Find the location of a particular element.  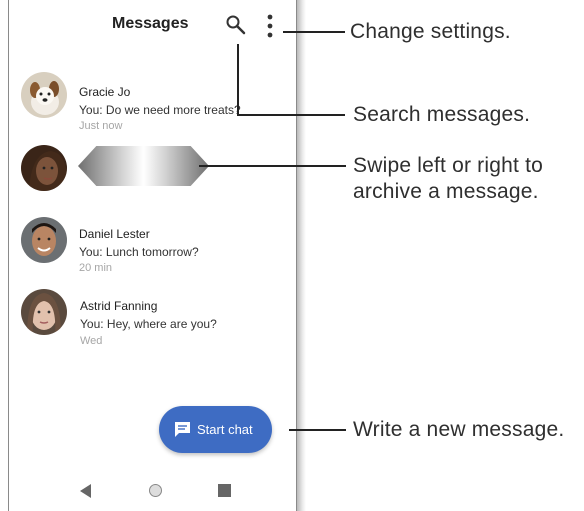

phone-edge-shadow is located at coordinates (301, 255).